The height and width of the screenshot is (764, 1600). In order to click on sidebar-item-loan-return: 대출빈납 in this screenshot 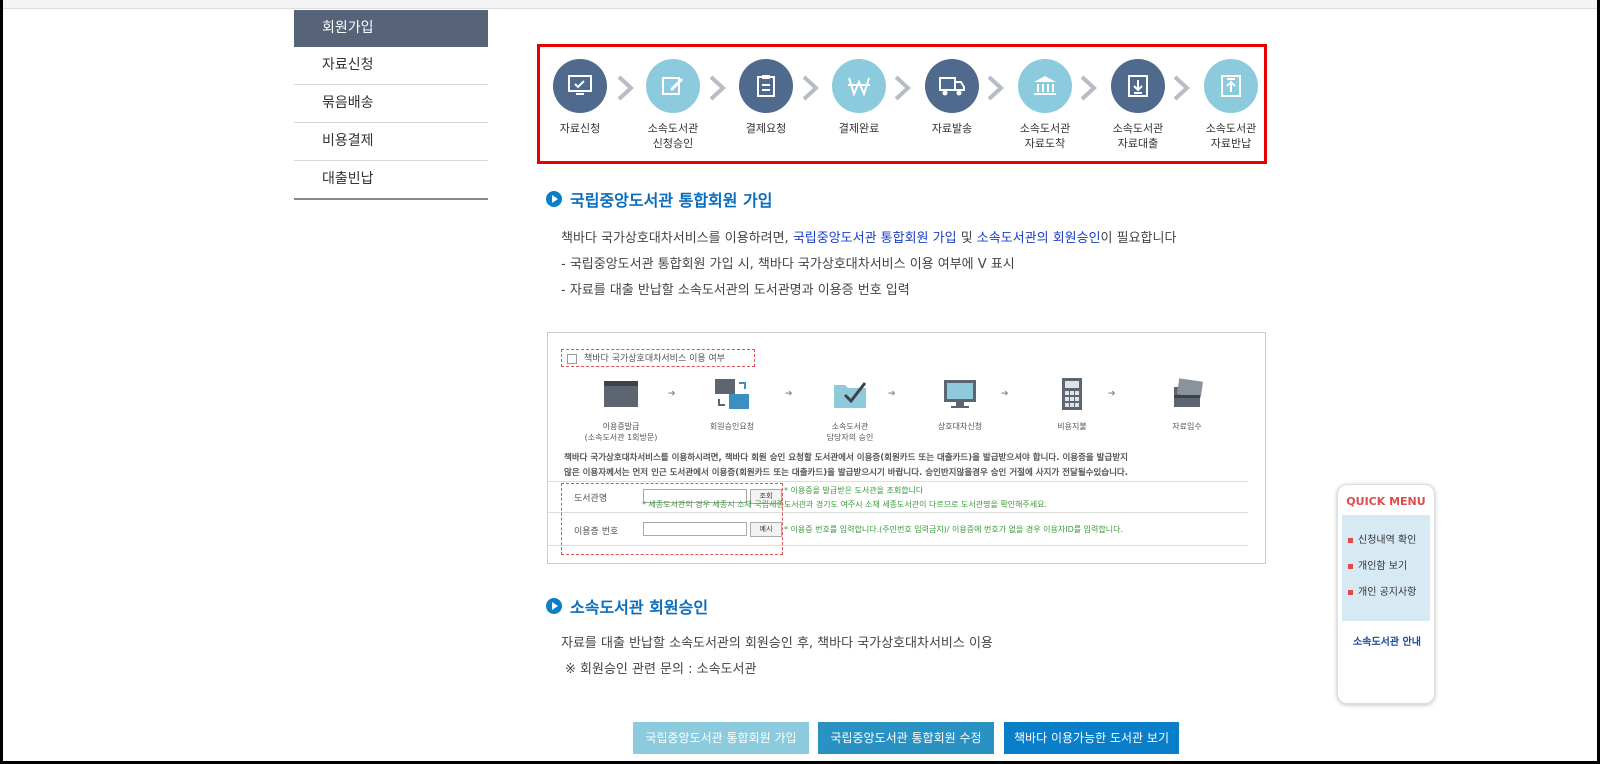, I will do `click(391, 180)`.